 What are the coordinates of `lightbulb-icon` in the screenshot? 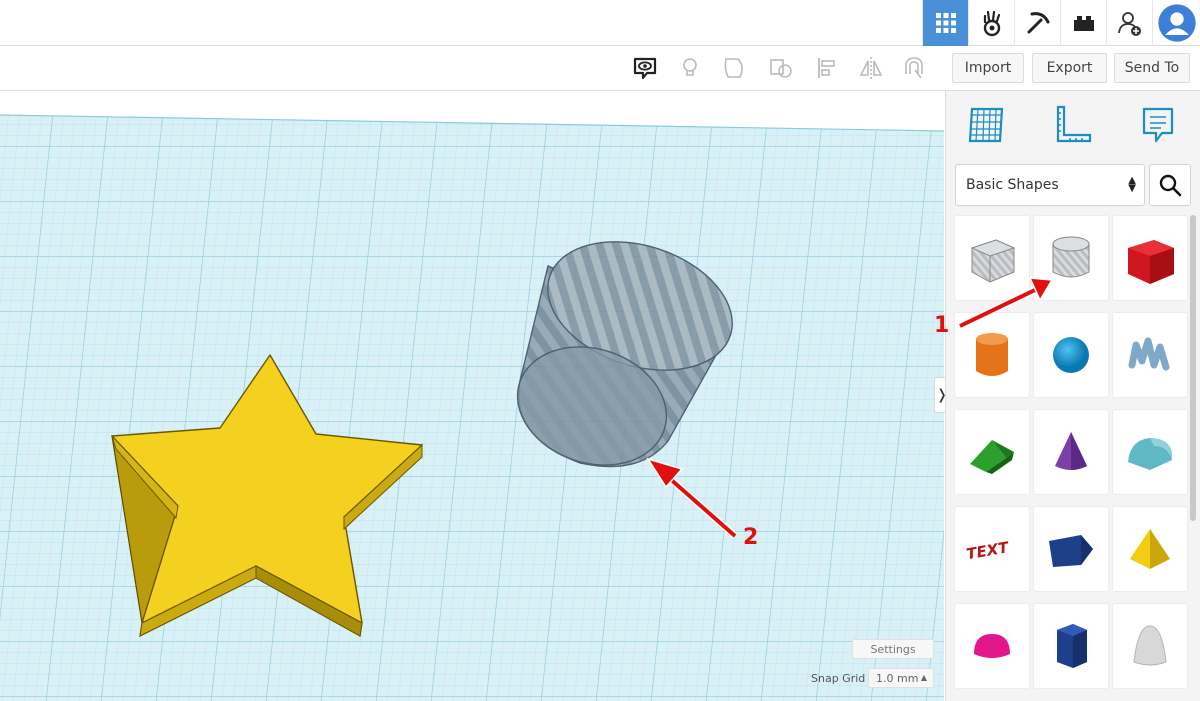 It's located at (690, 67).